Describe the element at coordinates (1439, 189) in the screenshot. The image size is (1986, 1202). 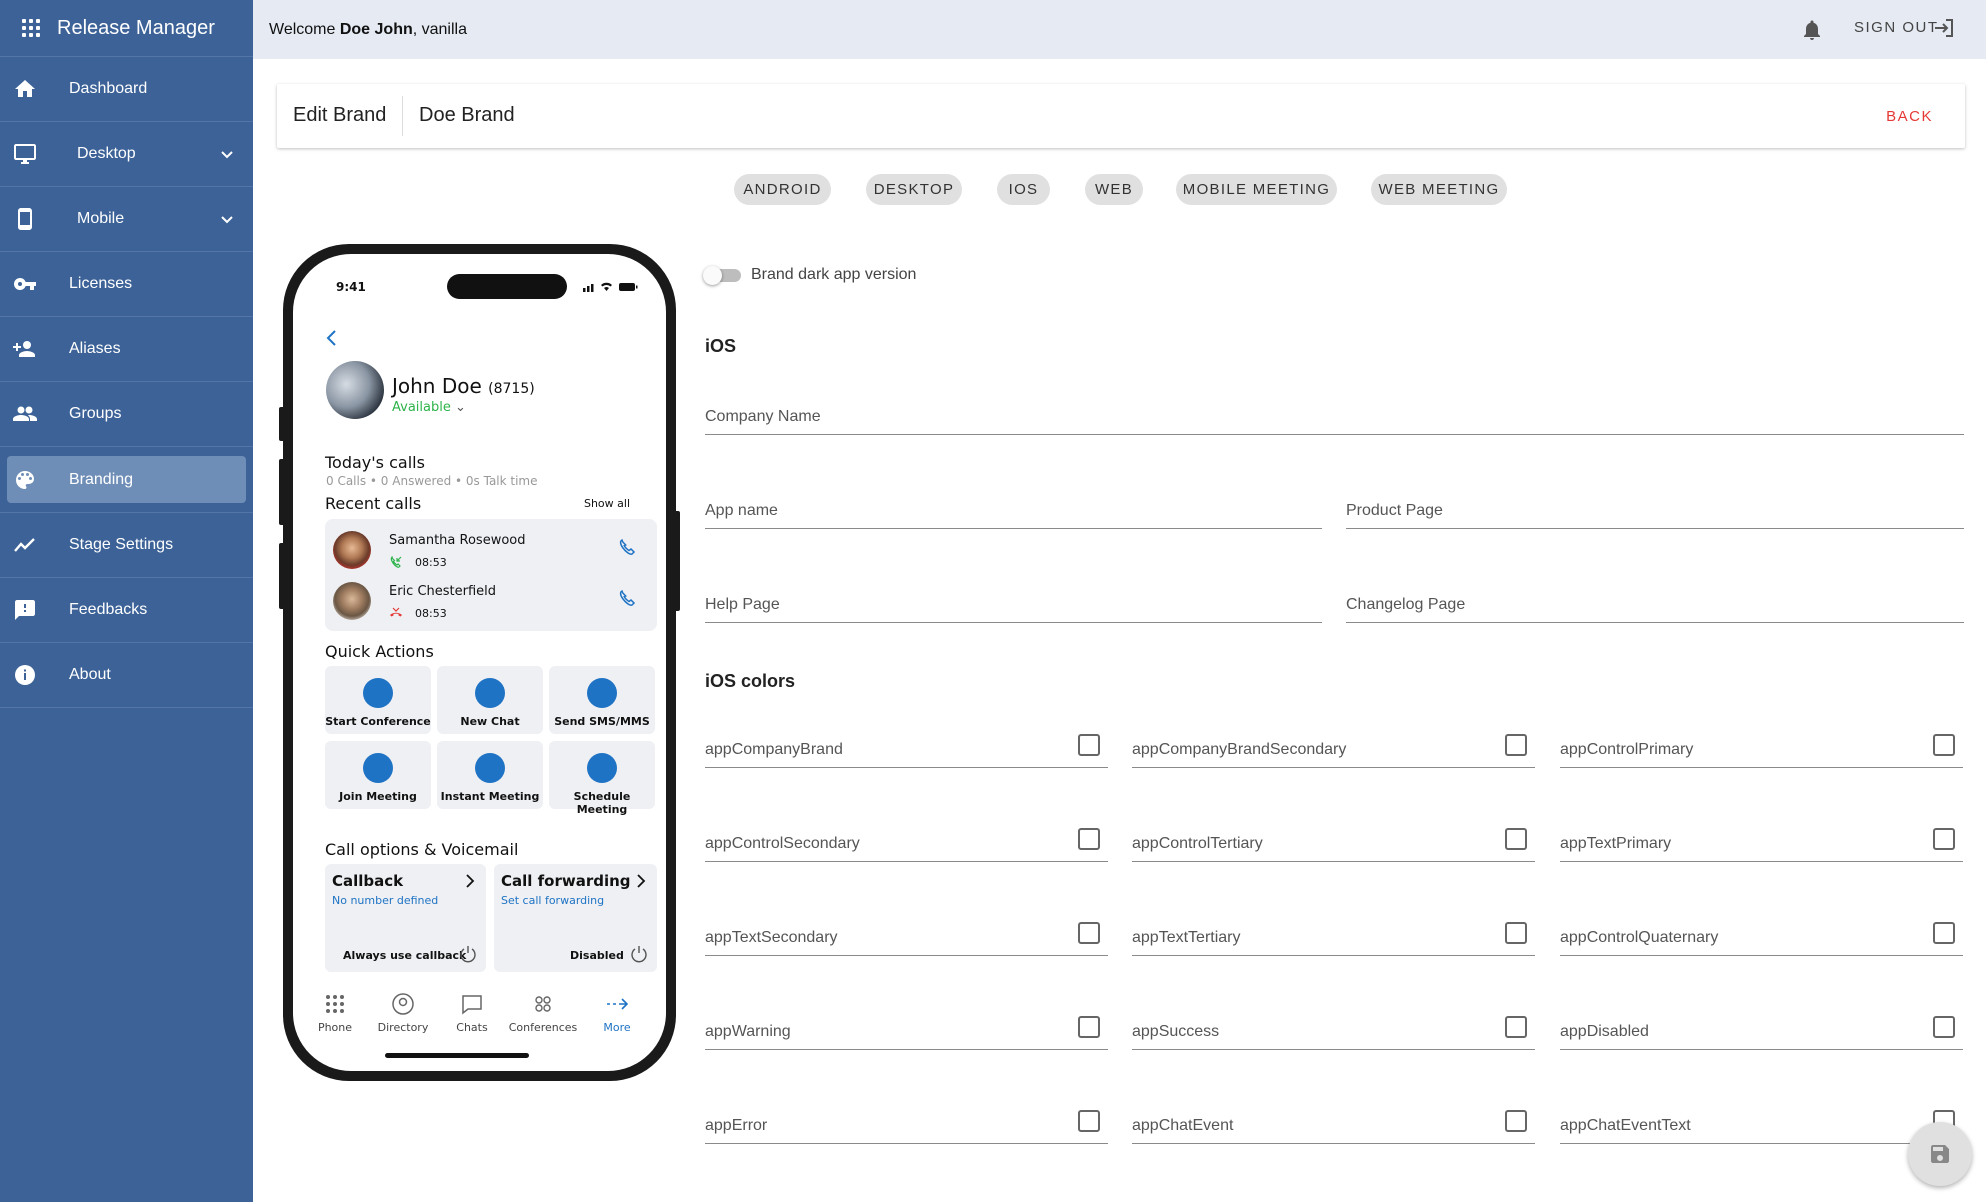
I see `tab-web-meeting: WEB MEETING` at that location.